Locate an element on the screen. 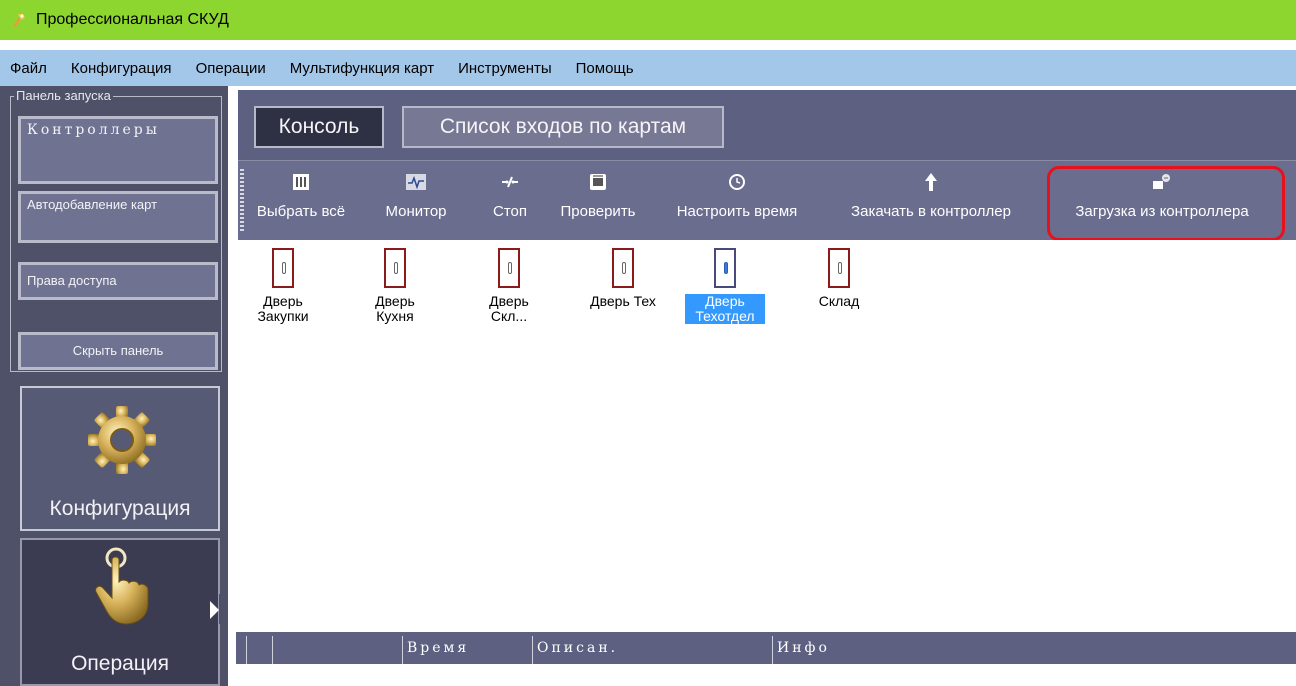 The height and width of the screenshot is (686, 1296). door-item-selected: Дверь Техотдел is located at coordinates (725, 286).